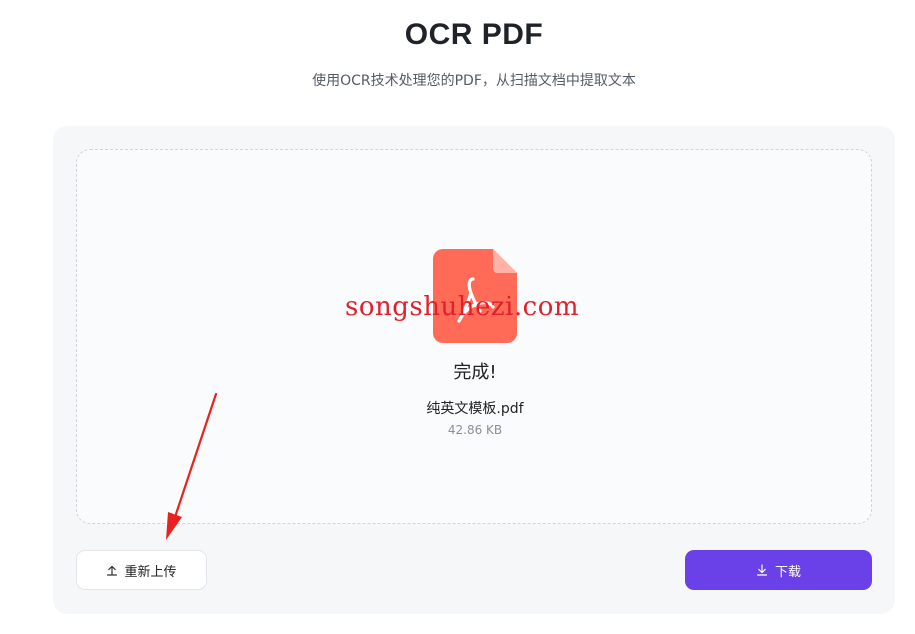  Describe the element at coordinates (474, 34) in the screenshot. I see `page-title: OCR PDF` at that location.